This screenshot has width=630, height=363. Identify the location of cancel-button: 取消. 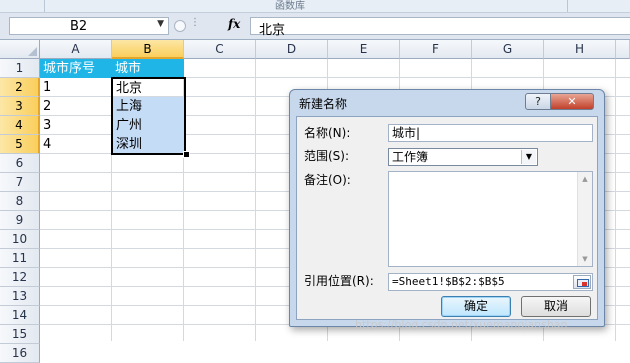
(556, 306).